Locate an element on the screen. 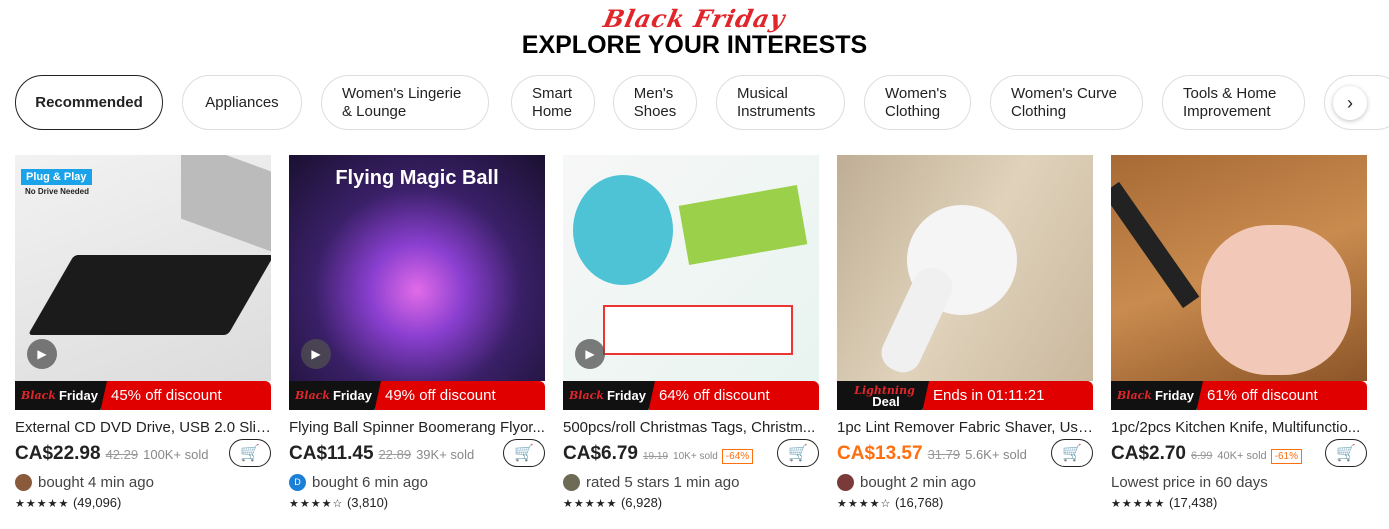 This screenshot has height=529, width=1389. sold-count: 100K+ sold is located at coordinates (176, 454).